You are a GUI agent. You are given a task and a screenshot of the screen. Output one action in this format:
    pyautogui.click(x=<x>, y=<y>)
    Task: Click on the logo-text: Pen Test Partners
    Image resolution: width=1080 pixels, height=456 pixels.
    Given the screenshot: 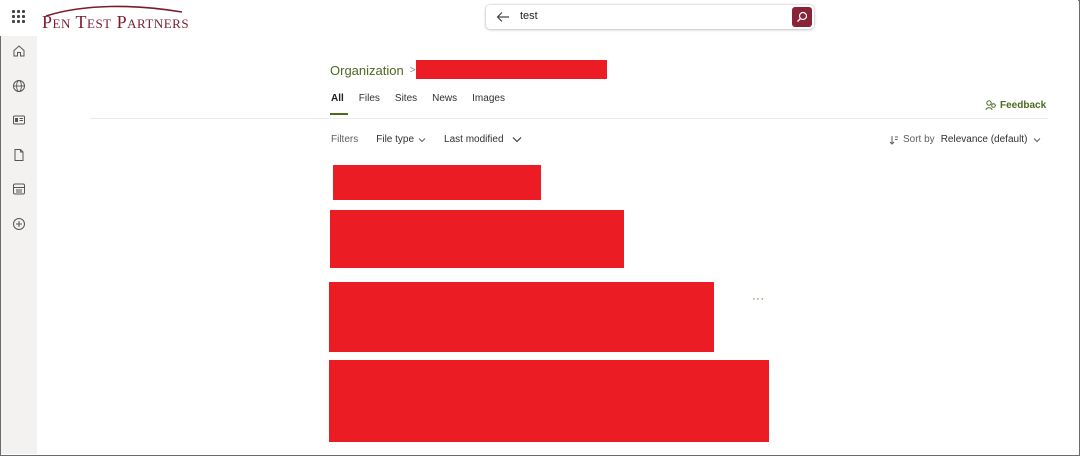 What is the action you would take?
    pyautogui.click(x=116, y=22)
    